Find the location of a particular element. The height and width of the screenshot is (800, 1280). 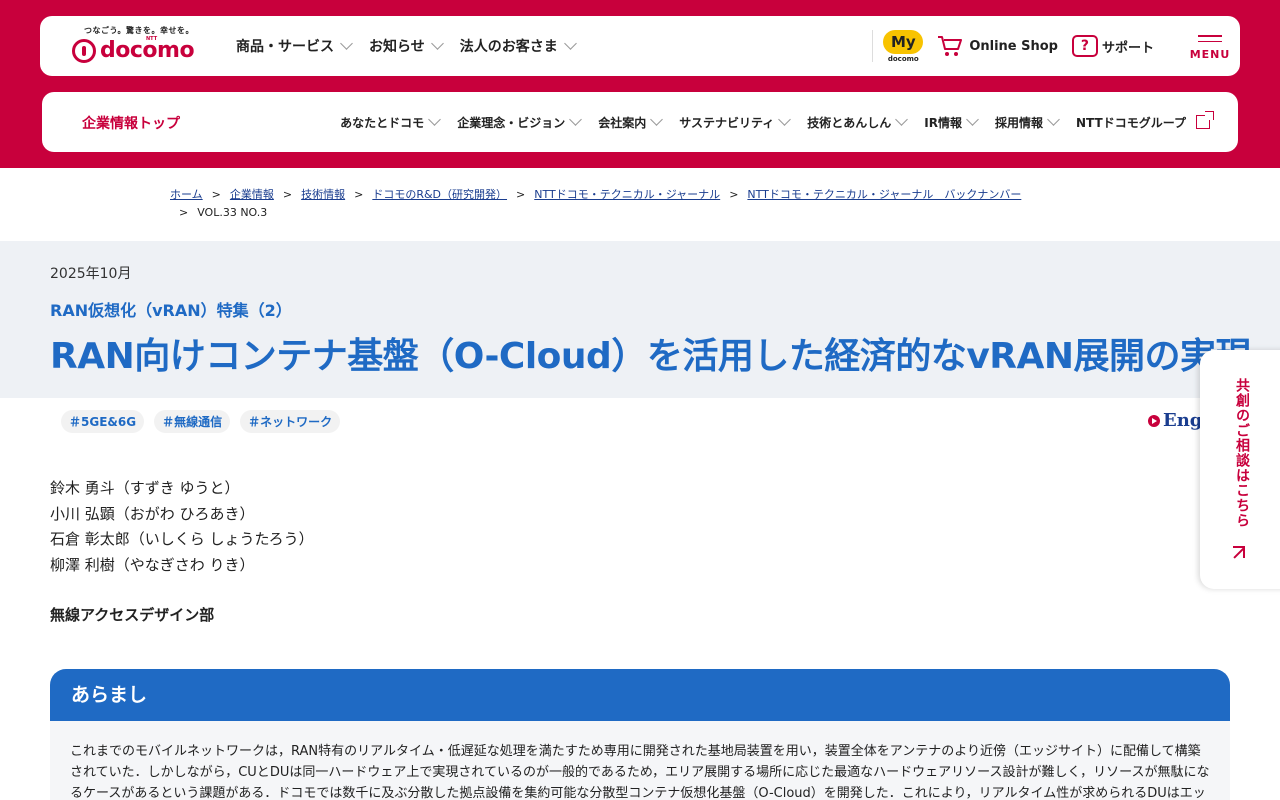

page-title: RAN向けコンテナ基盤（O-Cloud）を活用した経済的なvRAN展開の実現 is located at coordinates (651, 356).